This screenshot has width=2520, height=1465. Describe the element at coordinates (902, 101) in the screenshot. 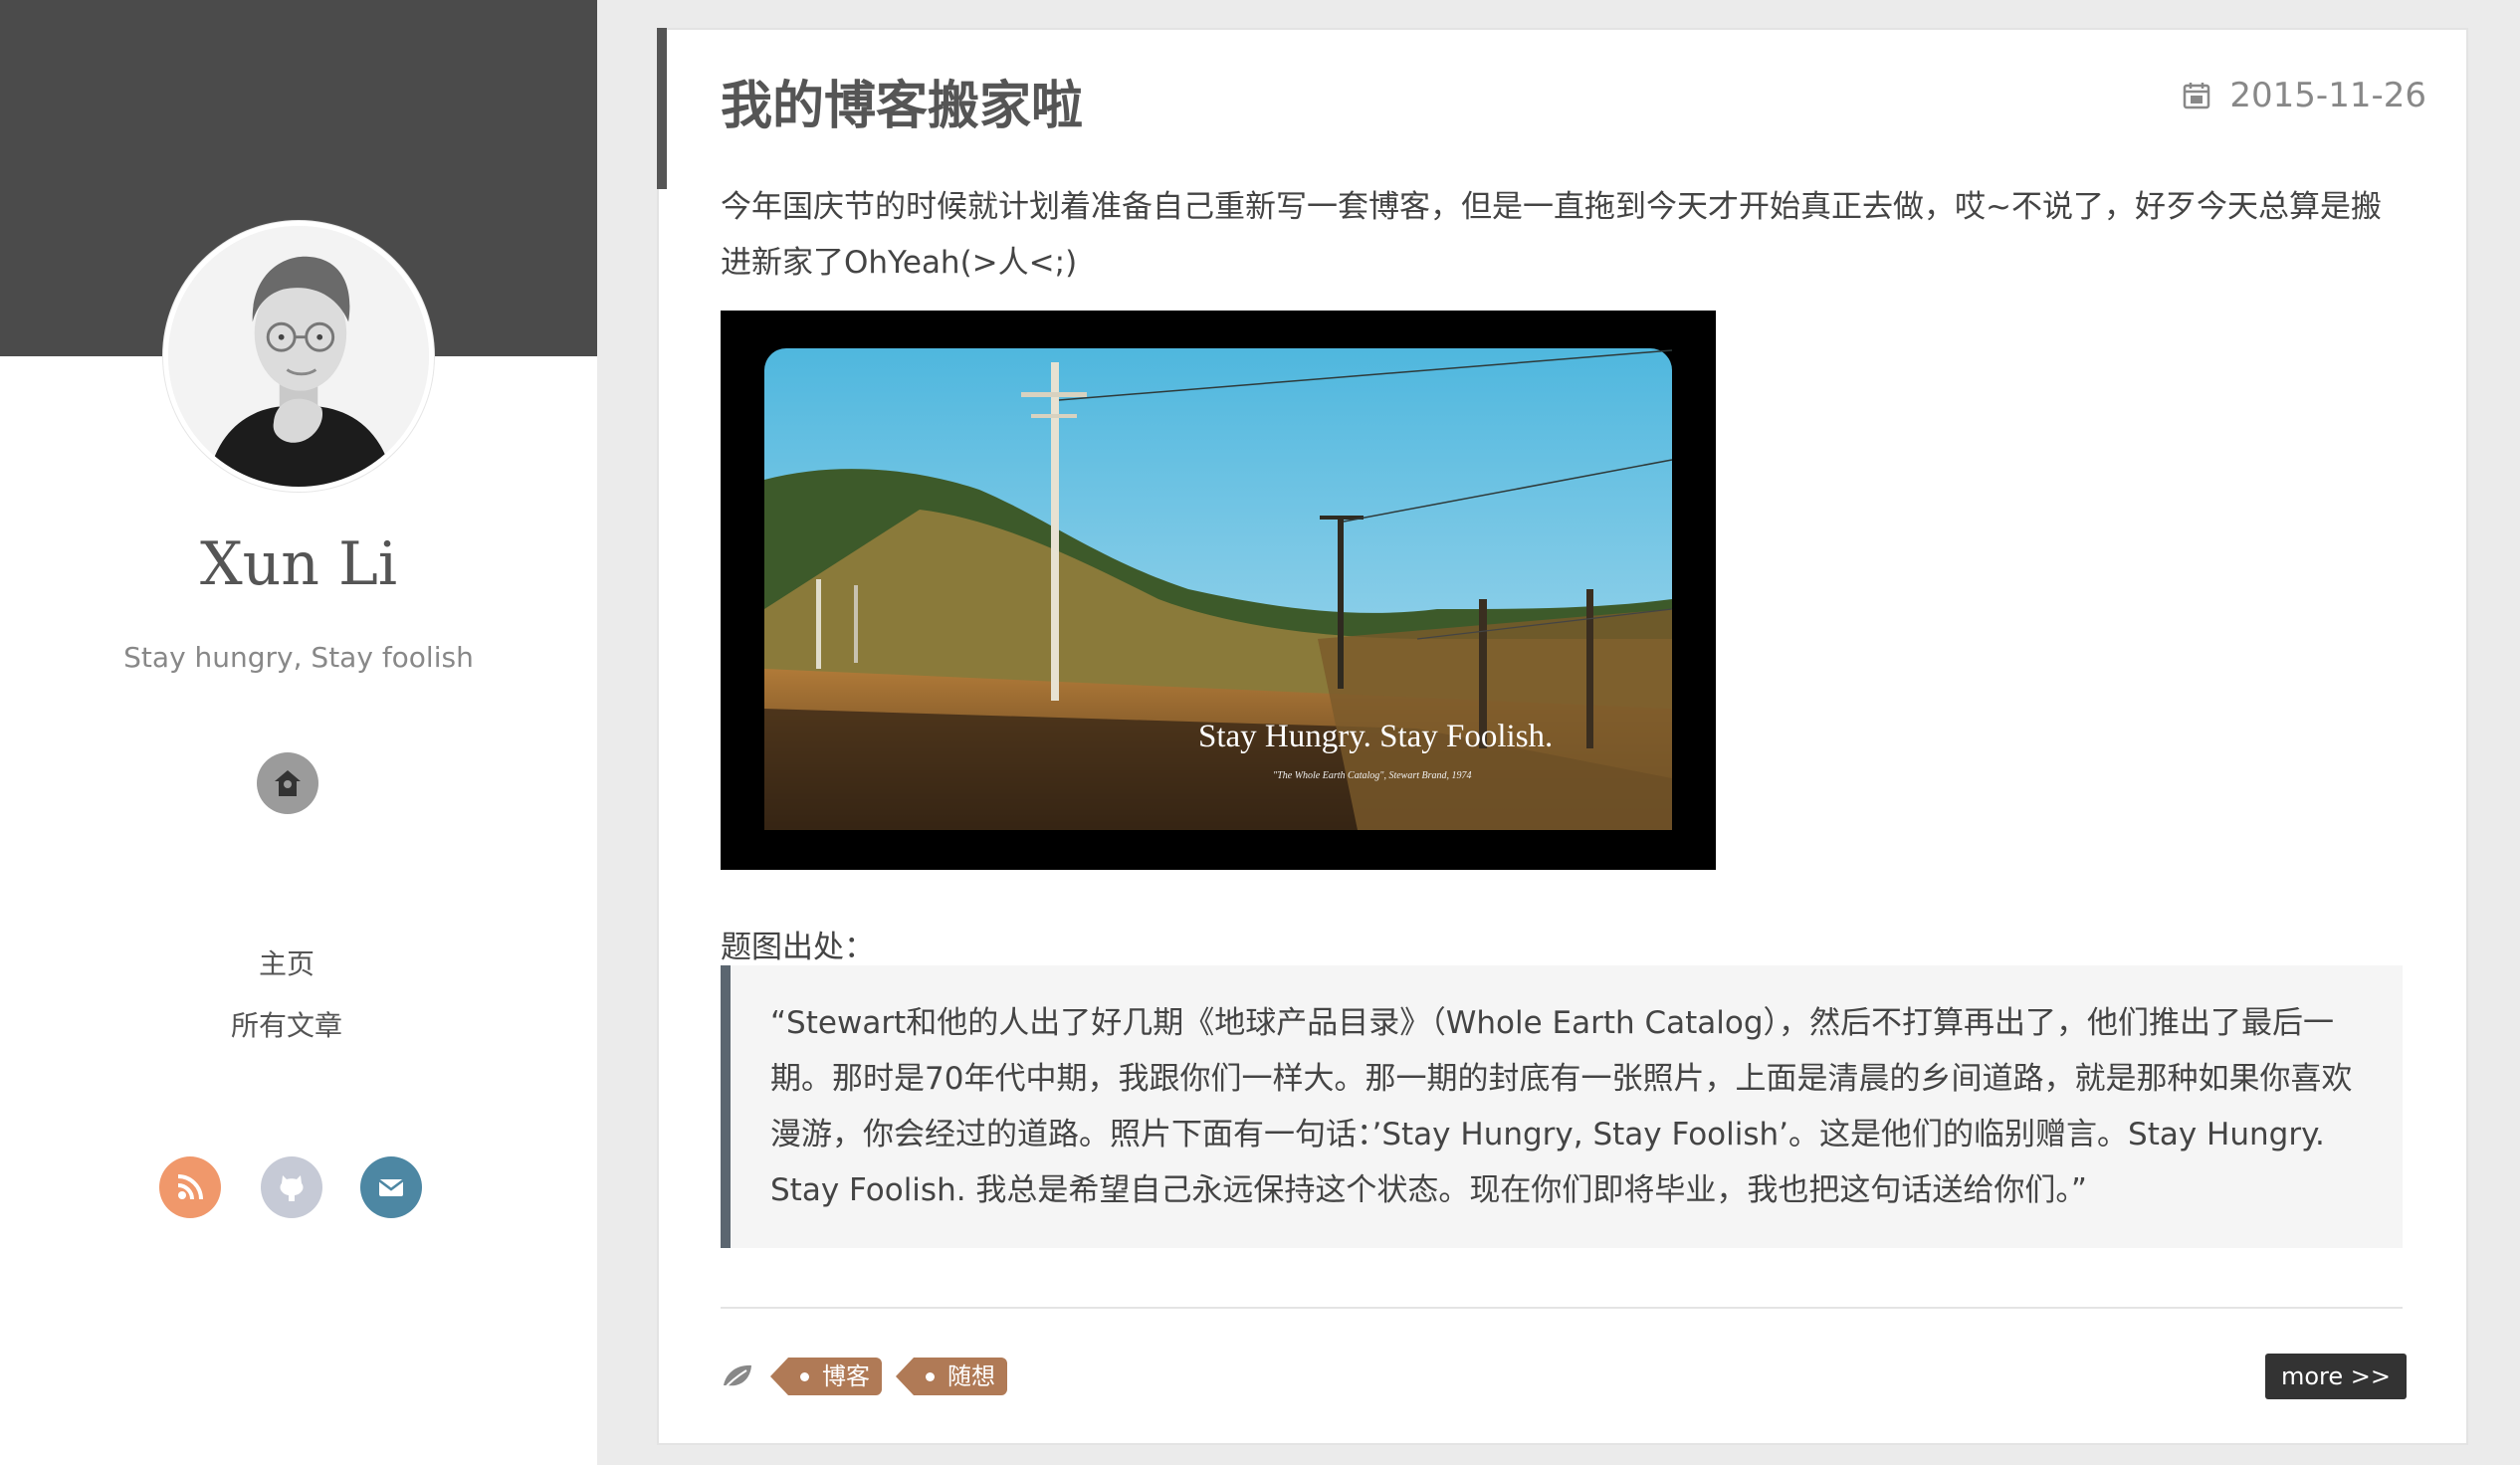

I see `post-title: 我的博客搬家啦` at that location.